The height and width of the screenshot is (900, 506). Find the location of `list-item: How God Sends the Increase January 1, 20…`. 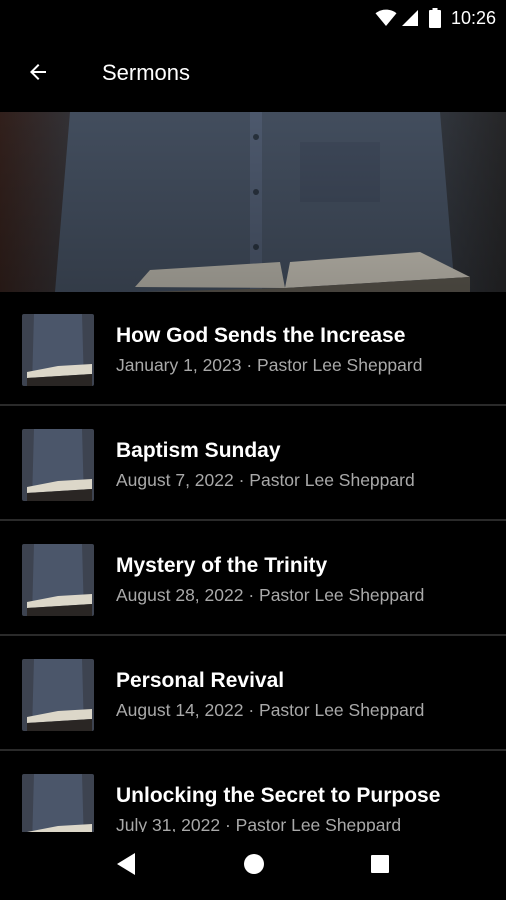

list-item: How God Sends the Increase January 1, 20… is located at coordinates (253, 349).